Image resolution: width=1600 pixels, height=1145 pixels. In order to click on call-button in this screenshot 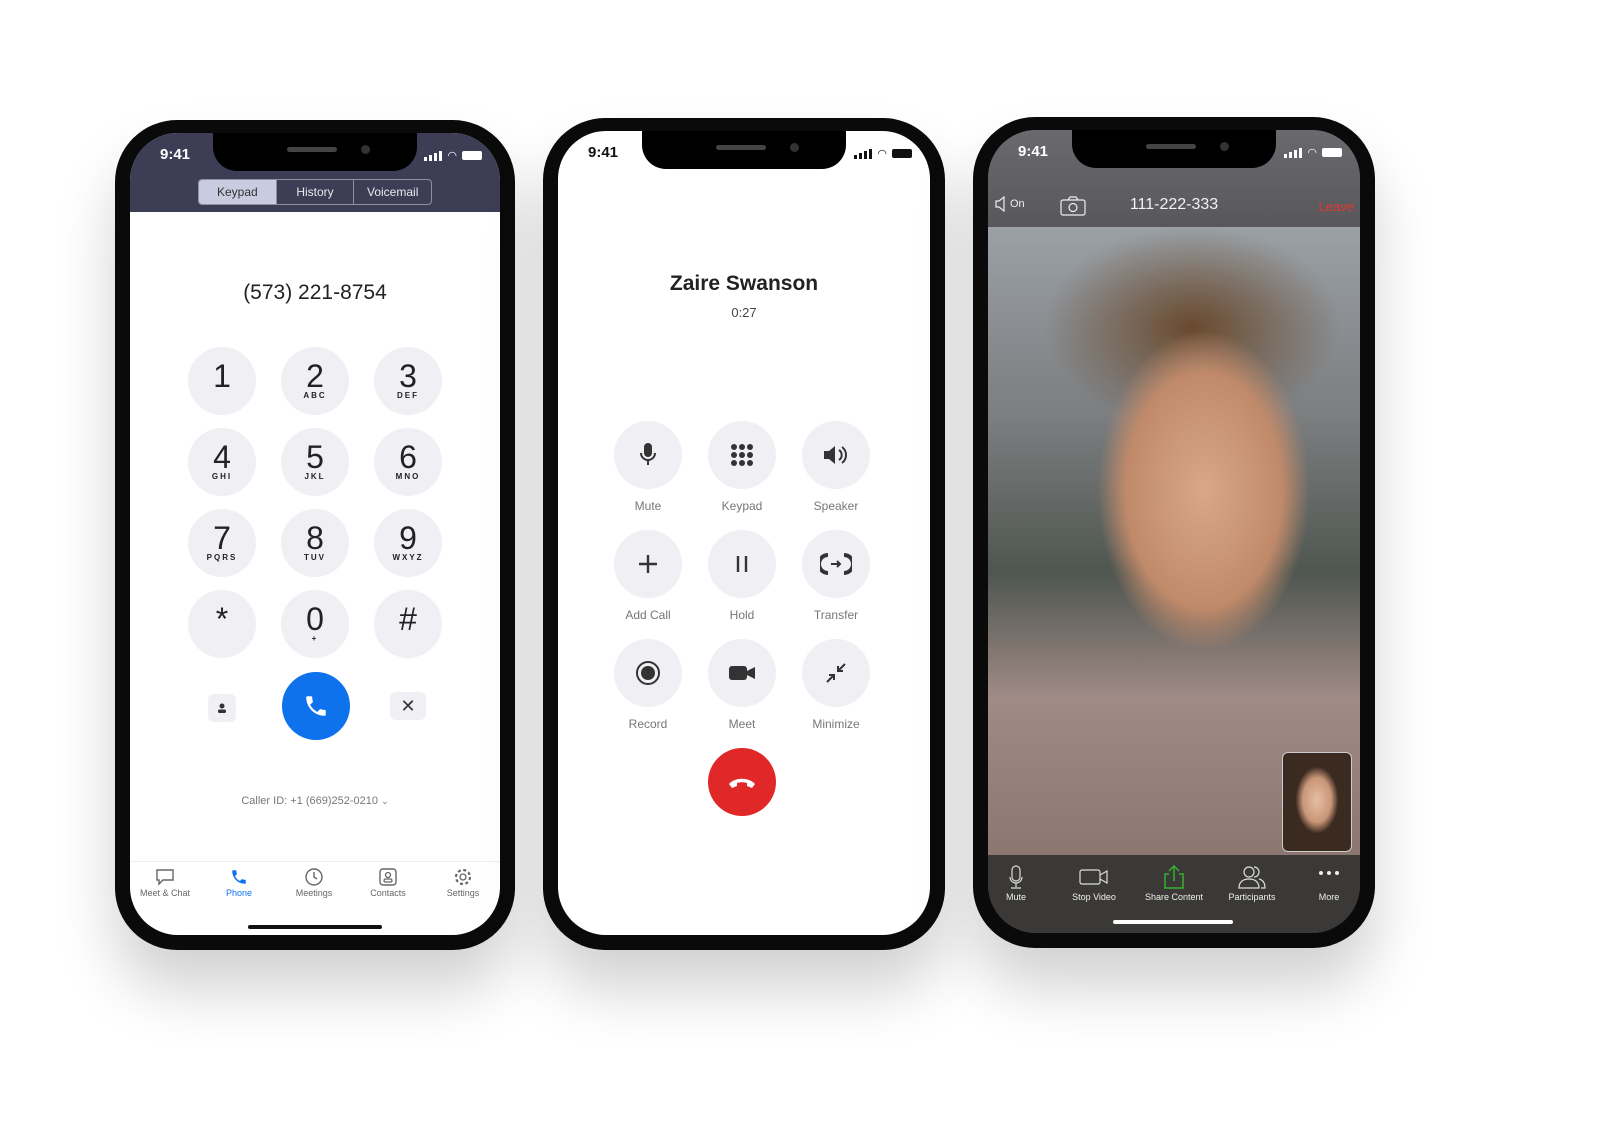, I will do `click(316, 706)`.